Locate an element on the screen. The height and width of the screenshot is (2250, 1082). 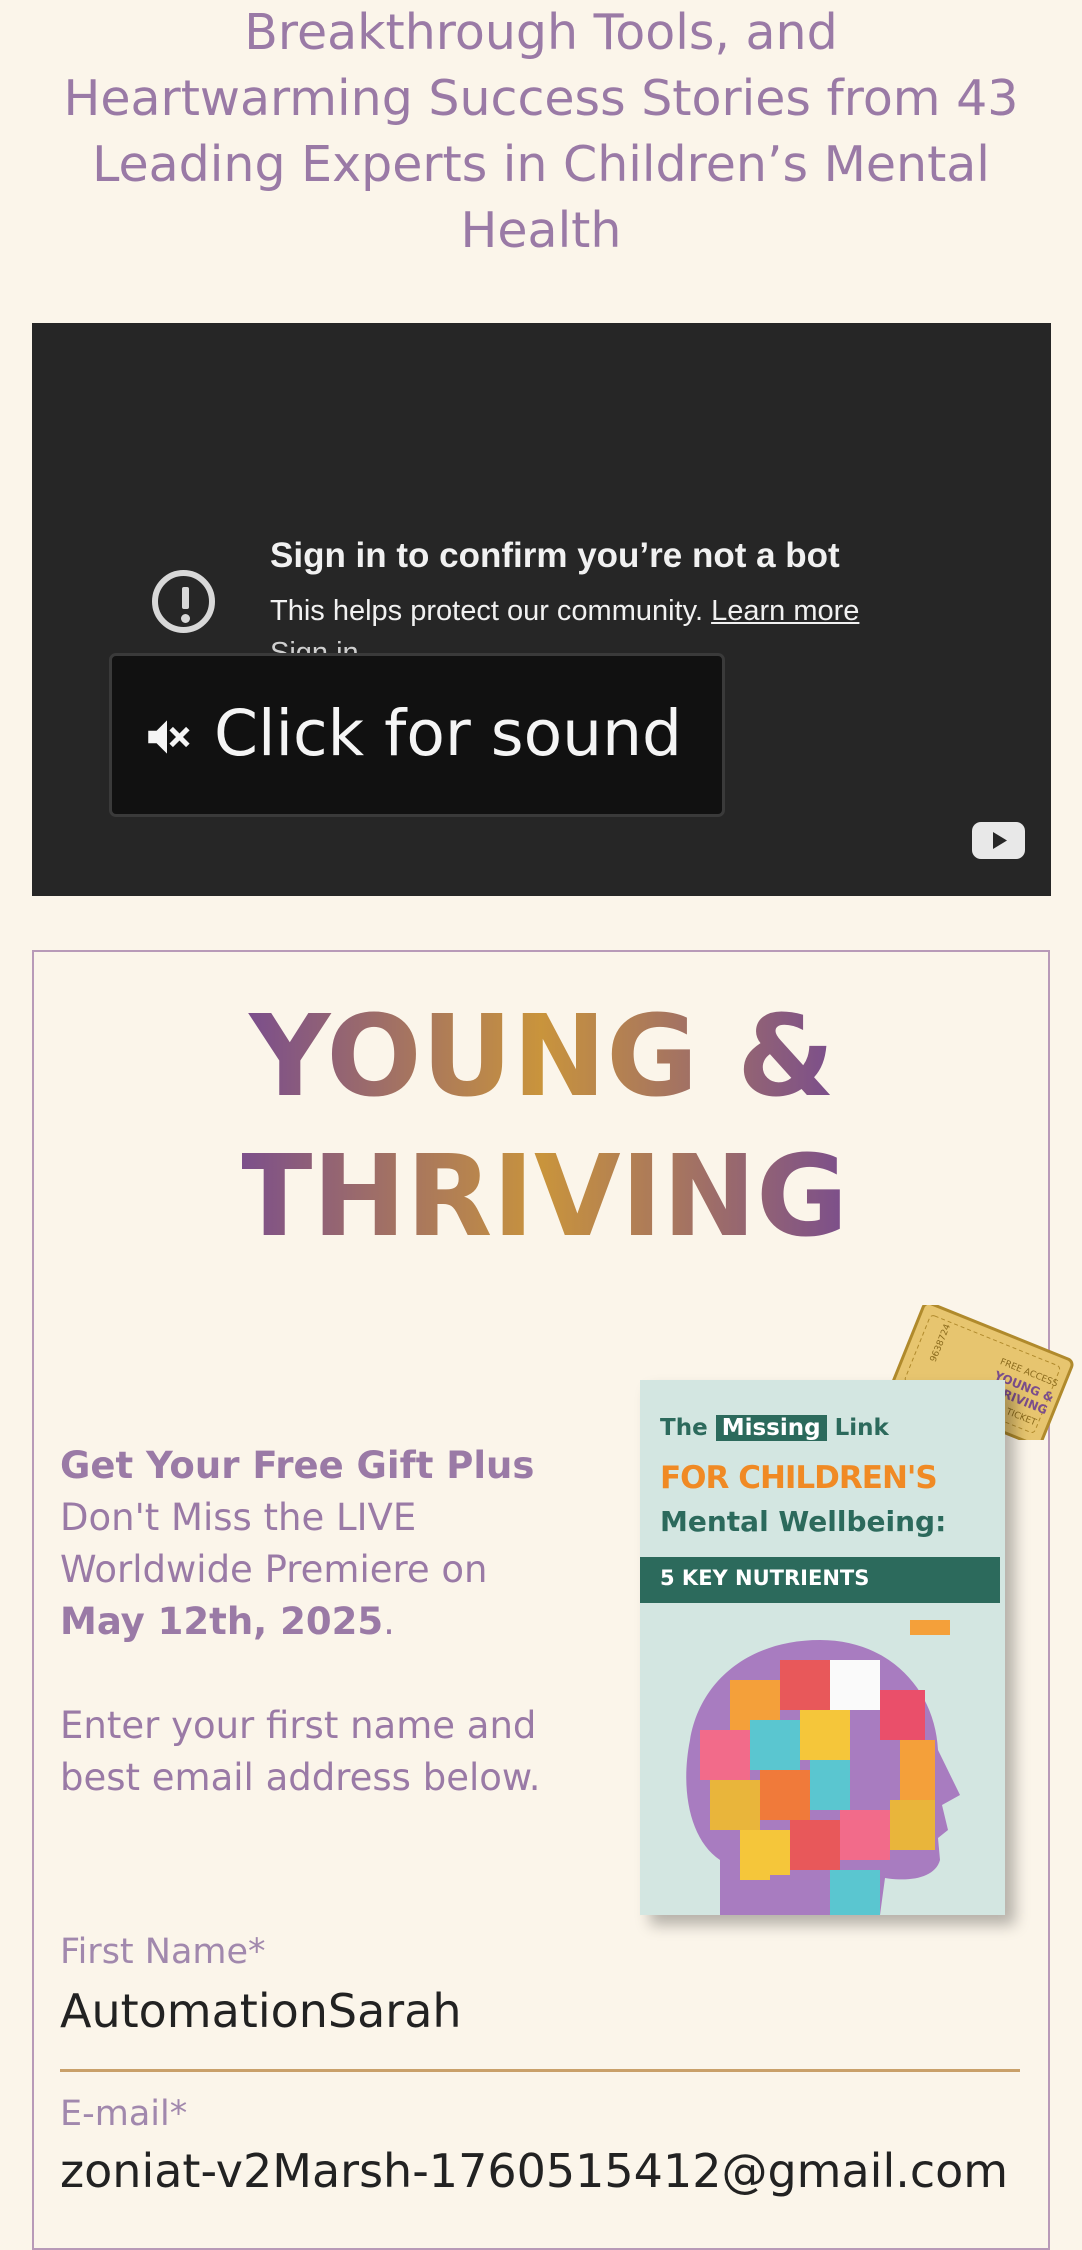
learn-more-link: Learn more is located at coordinates (785, 611).